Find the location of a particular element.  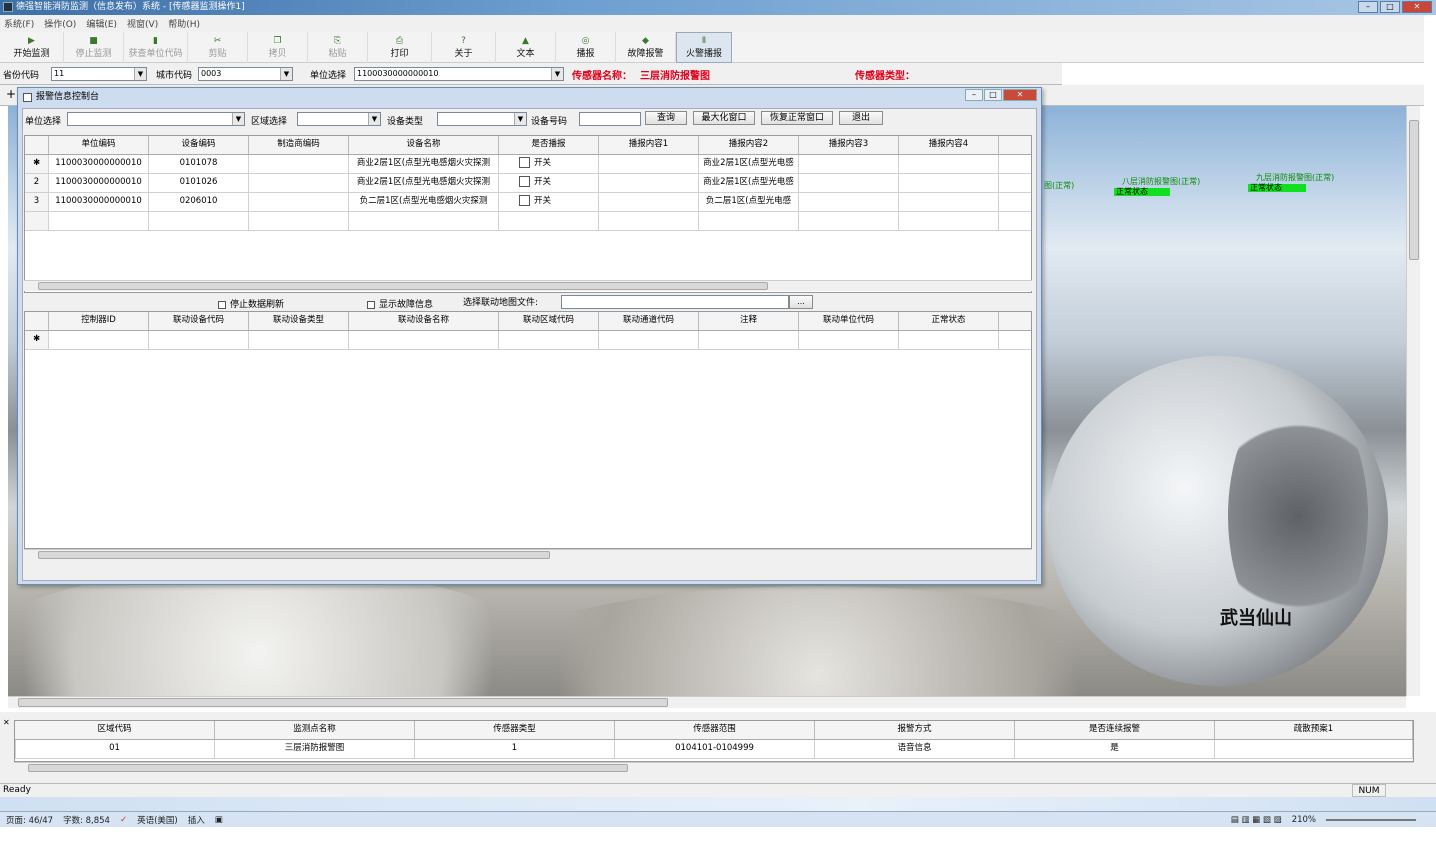

dialog-maximize-button: □ is located at coordinates (993, 95).